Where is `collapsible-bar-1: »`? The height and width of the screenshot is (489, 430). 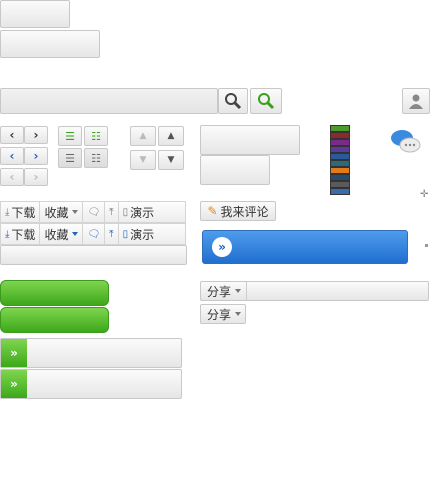
collapsible-bar-1: » is located at coordinates (91, 353).